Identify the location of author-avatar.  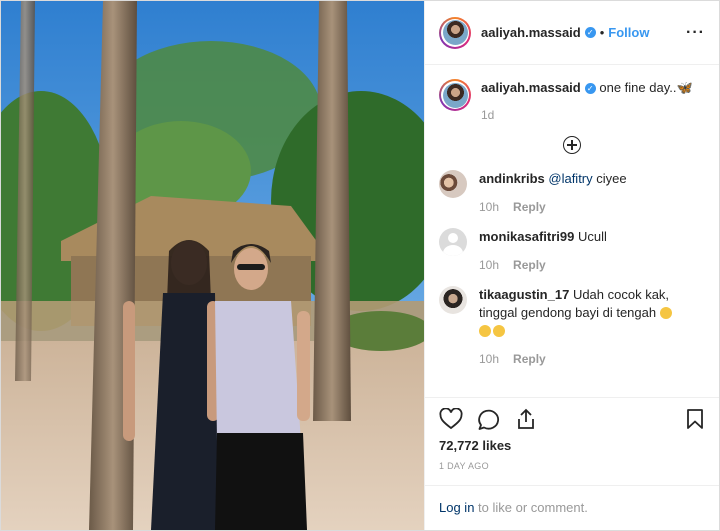
(455, 32).